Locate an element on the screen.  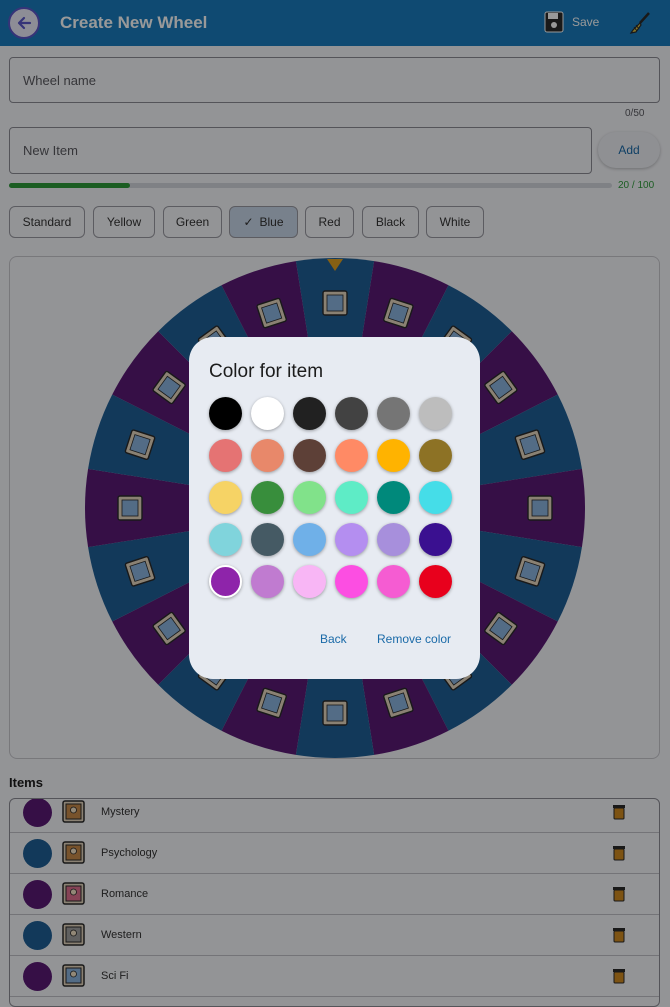
remove-color-button: Remove color is located at coordinates (414, 639).